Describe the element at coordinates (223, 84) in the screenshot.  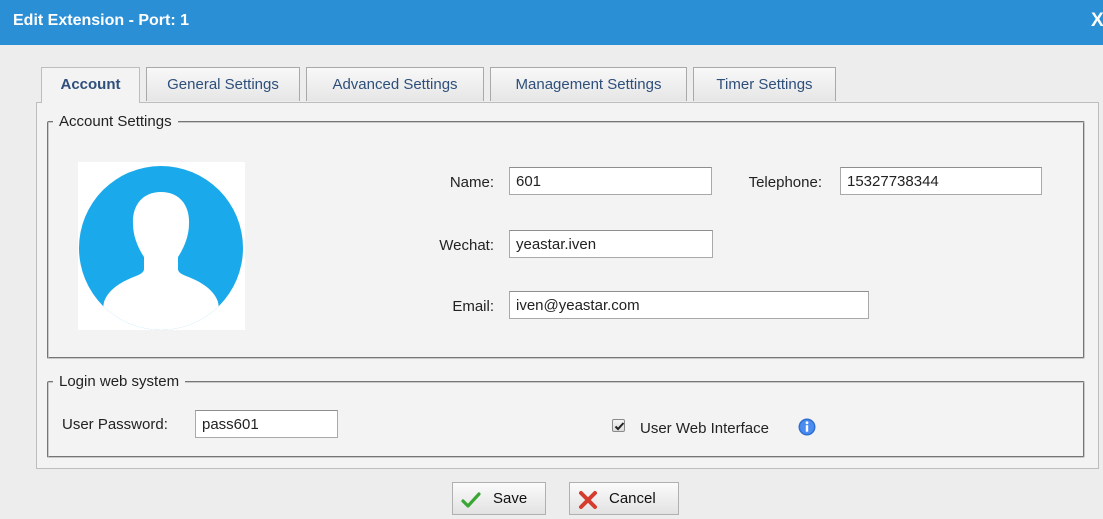
I see `tab-general-settings: General Settings` at that location.